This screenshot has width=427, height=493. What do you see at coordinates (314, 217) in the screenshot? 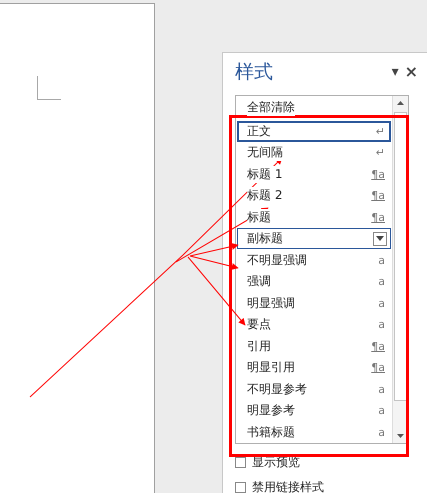
I see `style-item: 标题 ¶a` at bounding box center [314, 217].